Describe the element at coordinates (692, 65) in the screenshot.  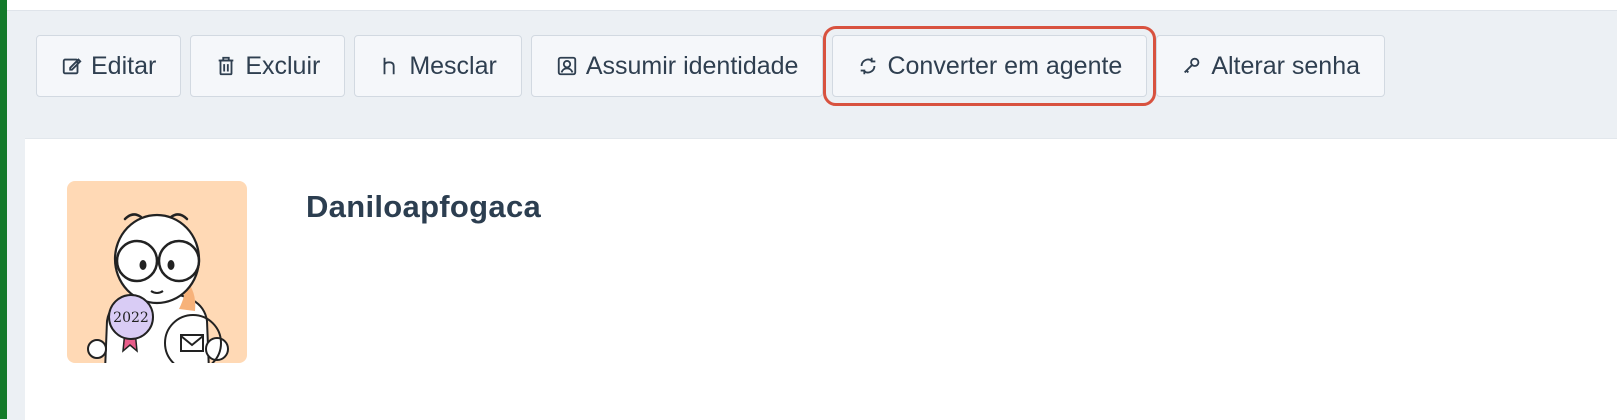
I see `impersonate-button-label: Assumir identidade` at that location.